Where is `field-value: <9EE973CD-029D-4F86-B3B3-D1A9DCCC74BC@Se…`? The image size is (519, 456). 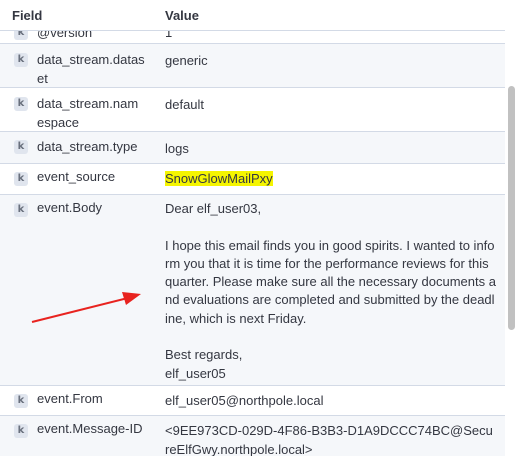
field-value: <9EE973CD-029D-4F86-B3B3-D1A9DCCC74BC@Se… is located at coordinates (329, 439).